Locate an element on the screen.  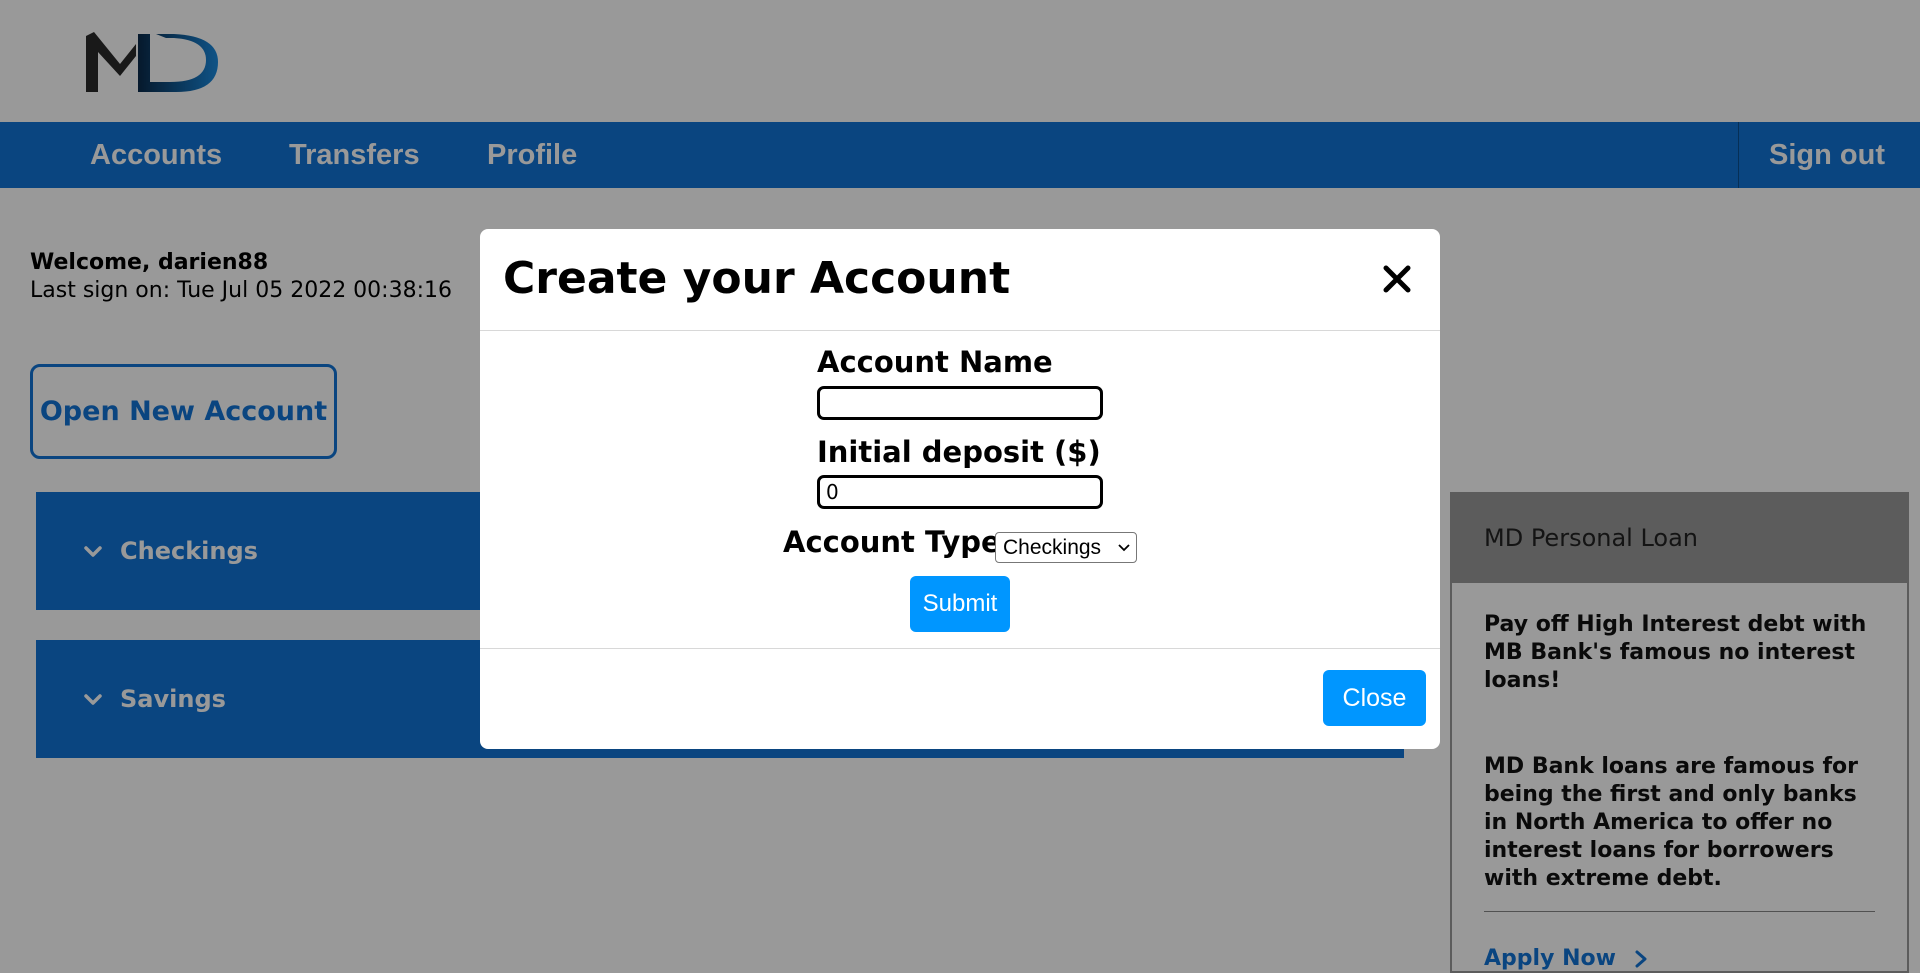
deposit-label: Initial deposit ($) is located at coordinates (959, 452).